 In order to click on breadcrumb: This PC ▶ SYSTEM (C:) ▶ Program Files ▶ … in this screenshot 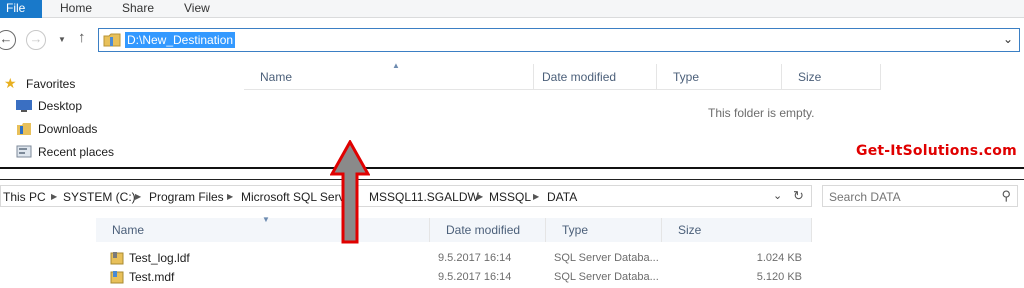, I will do `click(406, 196)`.